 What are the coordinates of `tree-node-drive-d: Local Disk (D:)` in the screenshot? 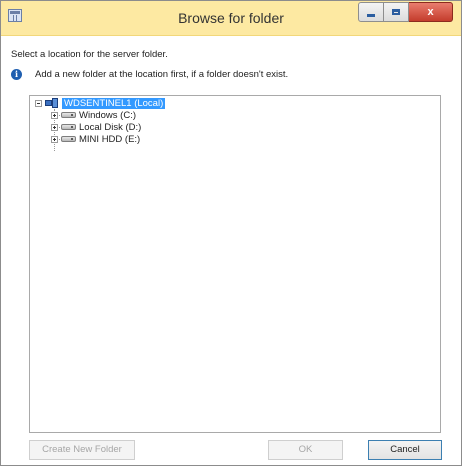 It's located at (96, 127).